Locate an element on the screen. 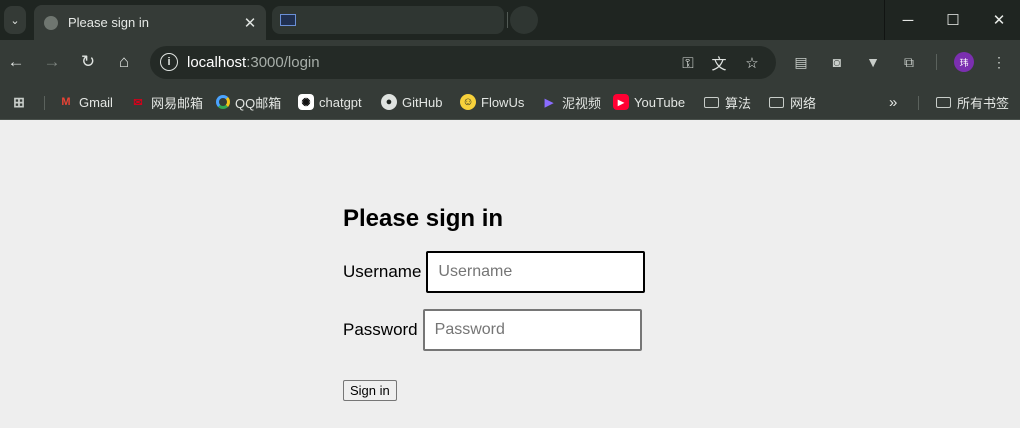 This screenshot has height=428, width=1020. close-window-icon: ✕ is located at coordinates (998, 20).